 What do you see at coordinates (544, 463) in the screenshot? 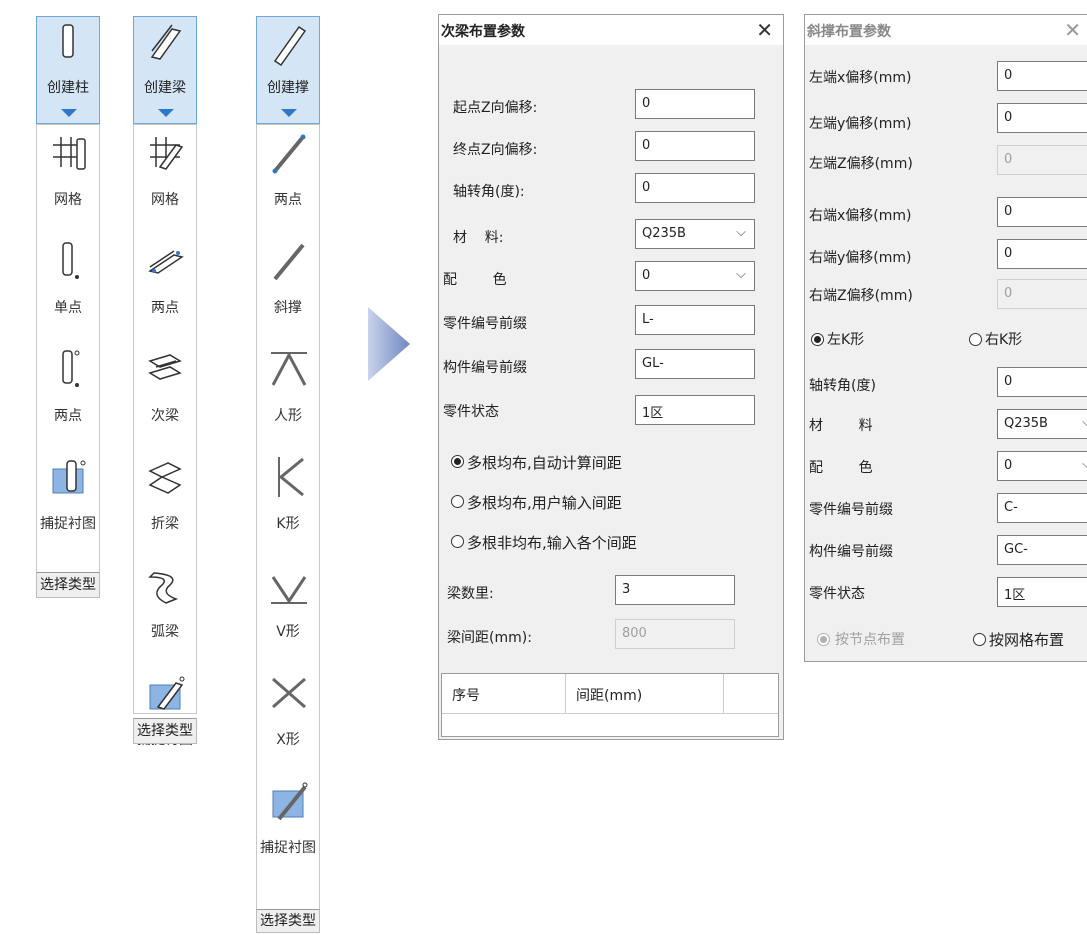
I see `radio-auto-spacing-label: 多根均布,自动计算间距` at bounding box center [544, 463].